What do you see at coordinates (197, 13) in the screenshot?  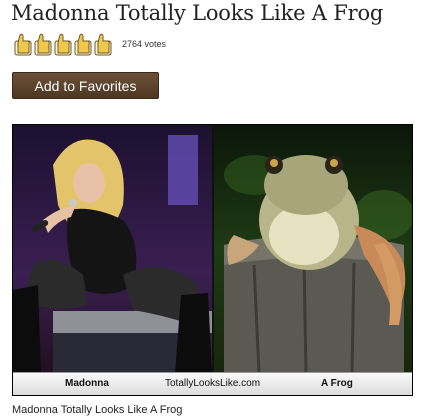 I see `page-title: Madonna Totally Looks Like A Frog` at bounding box center [197, 13].